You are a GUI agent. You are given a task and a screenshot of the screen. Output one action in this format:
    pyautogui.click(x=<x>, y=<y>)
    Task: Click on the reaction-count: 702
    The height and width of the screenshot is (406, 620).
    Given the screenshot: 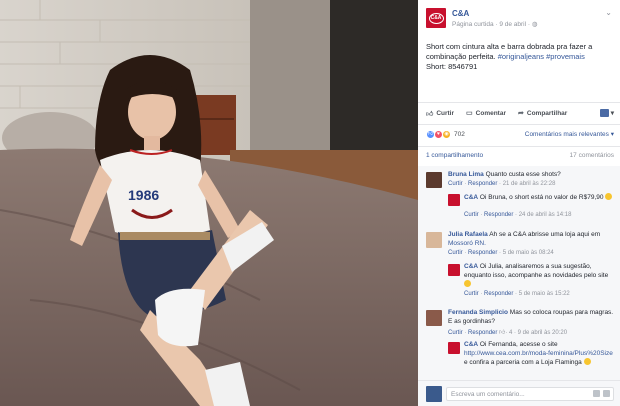 What is the action you would take?
    pyautogui.click(x=459, y=134)
    